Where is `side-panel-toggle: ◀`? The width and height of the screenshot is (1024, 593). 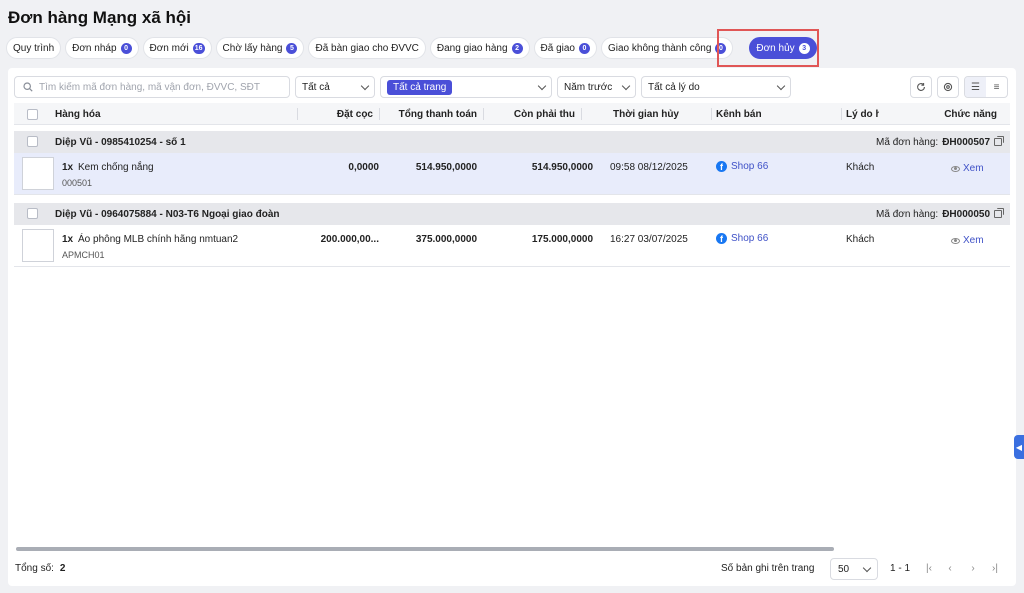
side-panel-toggle: ◀ is located at coordinates (1019, 447).